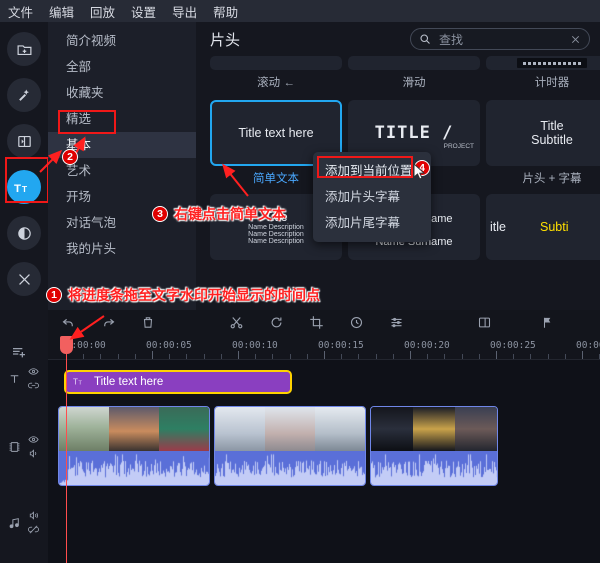  I want to click on timeline-text-clip-label: Title text here, so click(129, 382).